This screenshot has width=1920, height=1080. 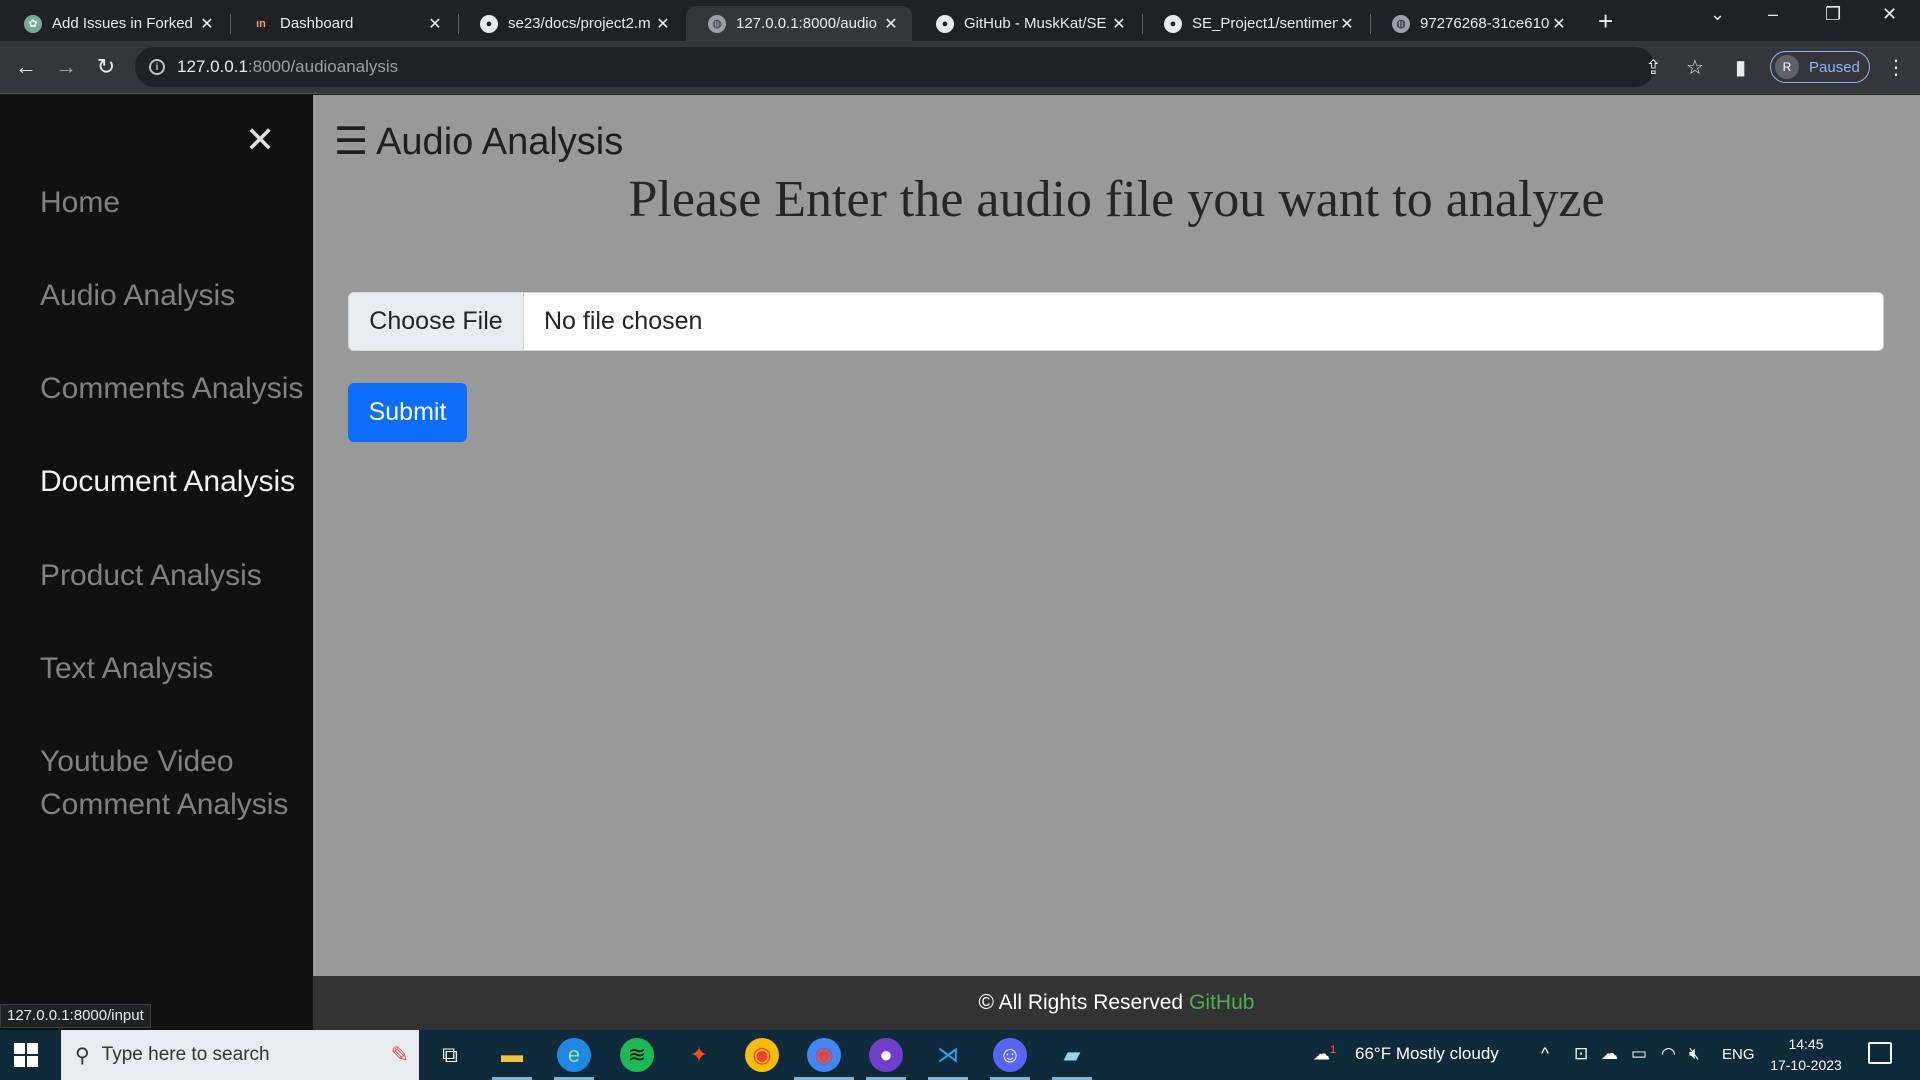 I want to click on address-bar: i 127.0.0.1:8000/audioanalysis, so click(x=895, y=67).